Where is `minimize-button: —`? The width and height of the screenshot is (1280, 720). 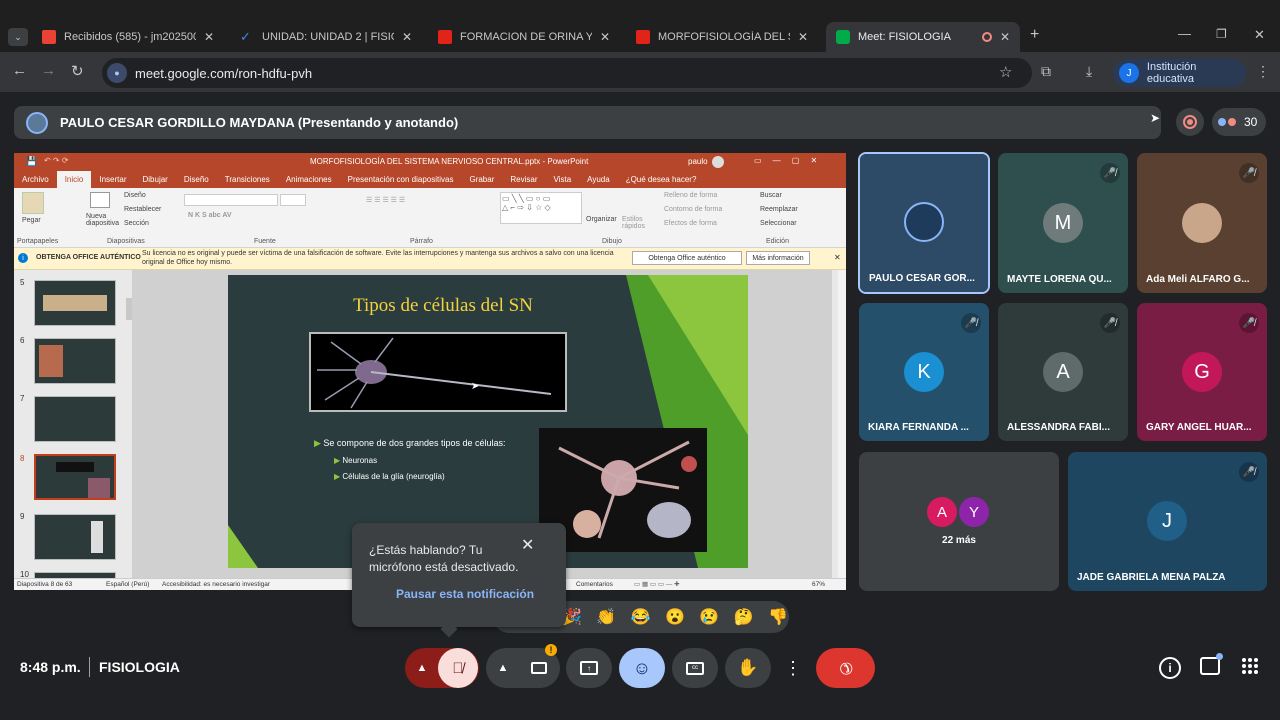
minimize-button: — is located at coordinates (1184, 33).